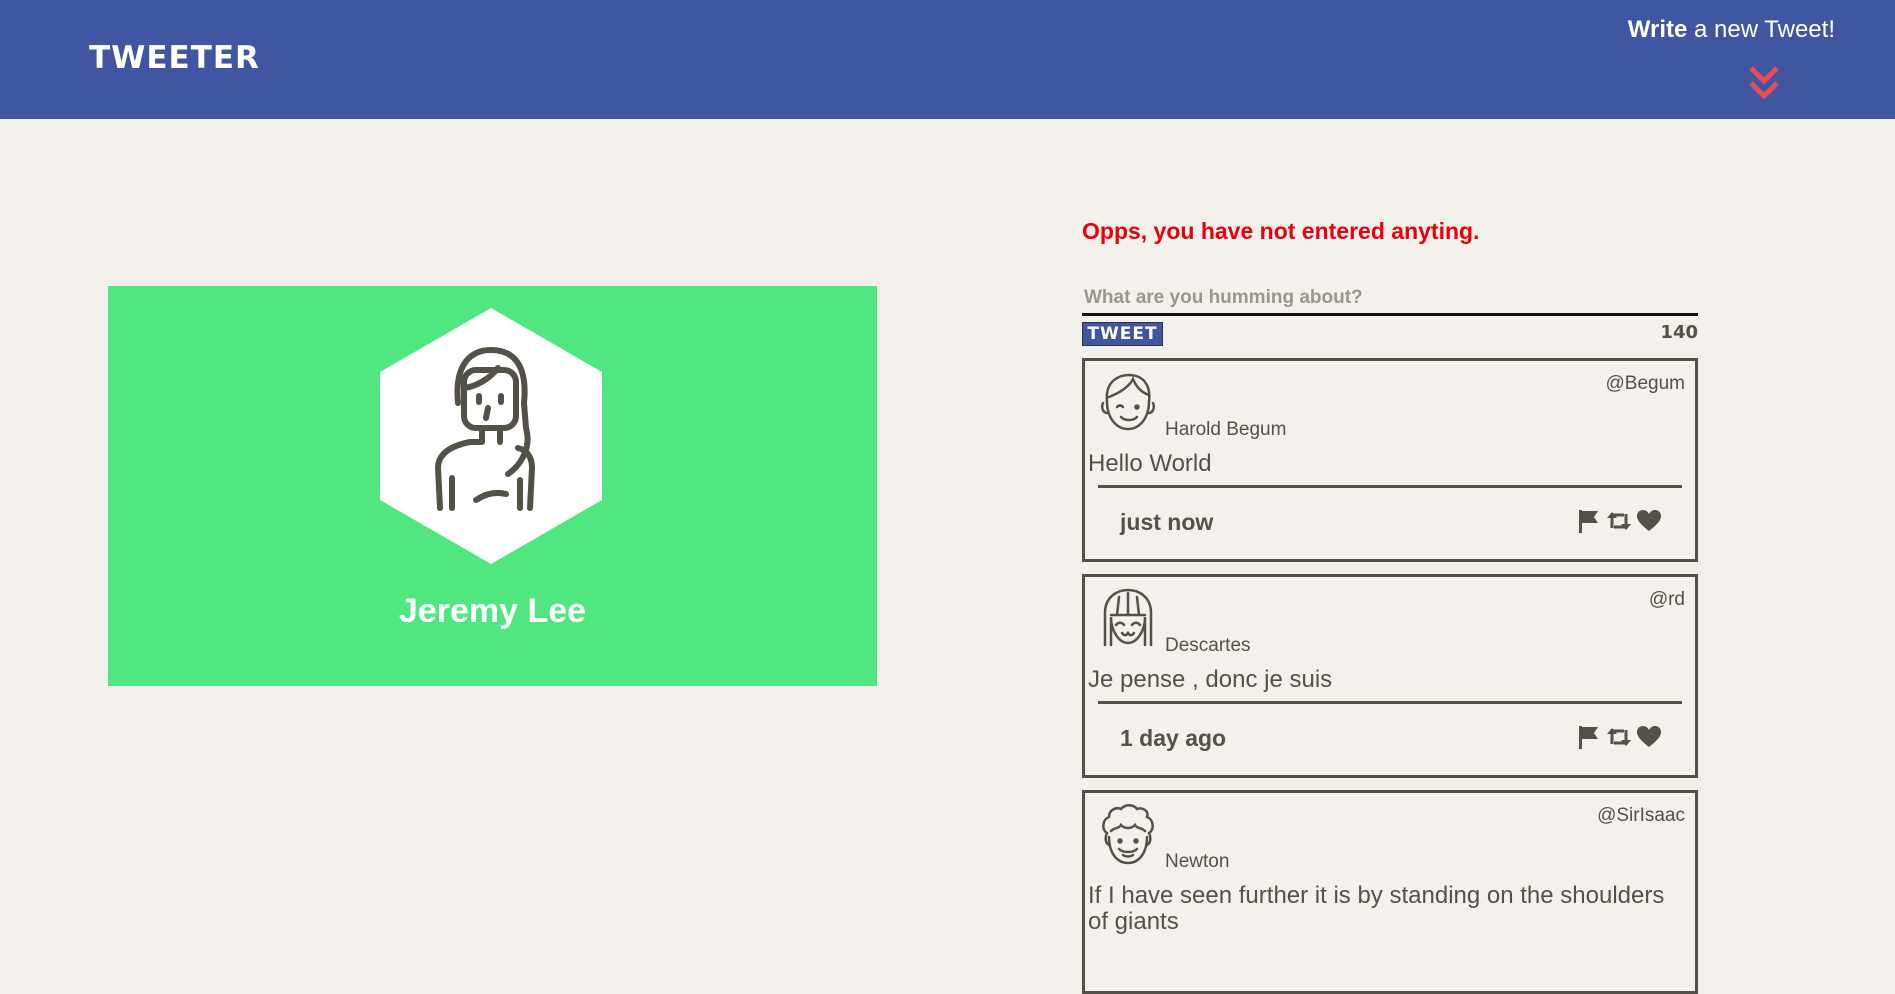 The height and width of the screenshot is (994, 1895). What do you see at coordinates (1646, 384) in the screenshot?
I see `tweet-handle: @Begum` at bounding box center [1646, 384].